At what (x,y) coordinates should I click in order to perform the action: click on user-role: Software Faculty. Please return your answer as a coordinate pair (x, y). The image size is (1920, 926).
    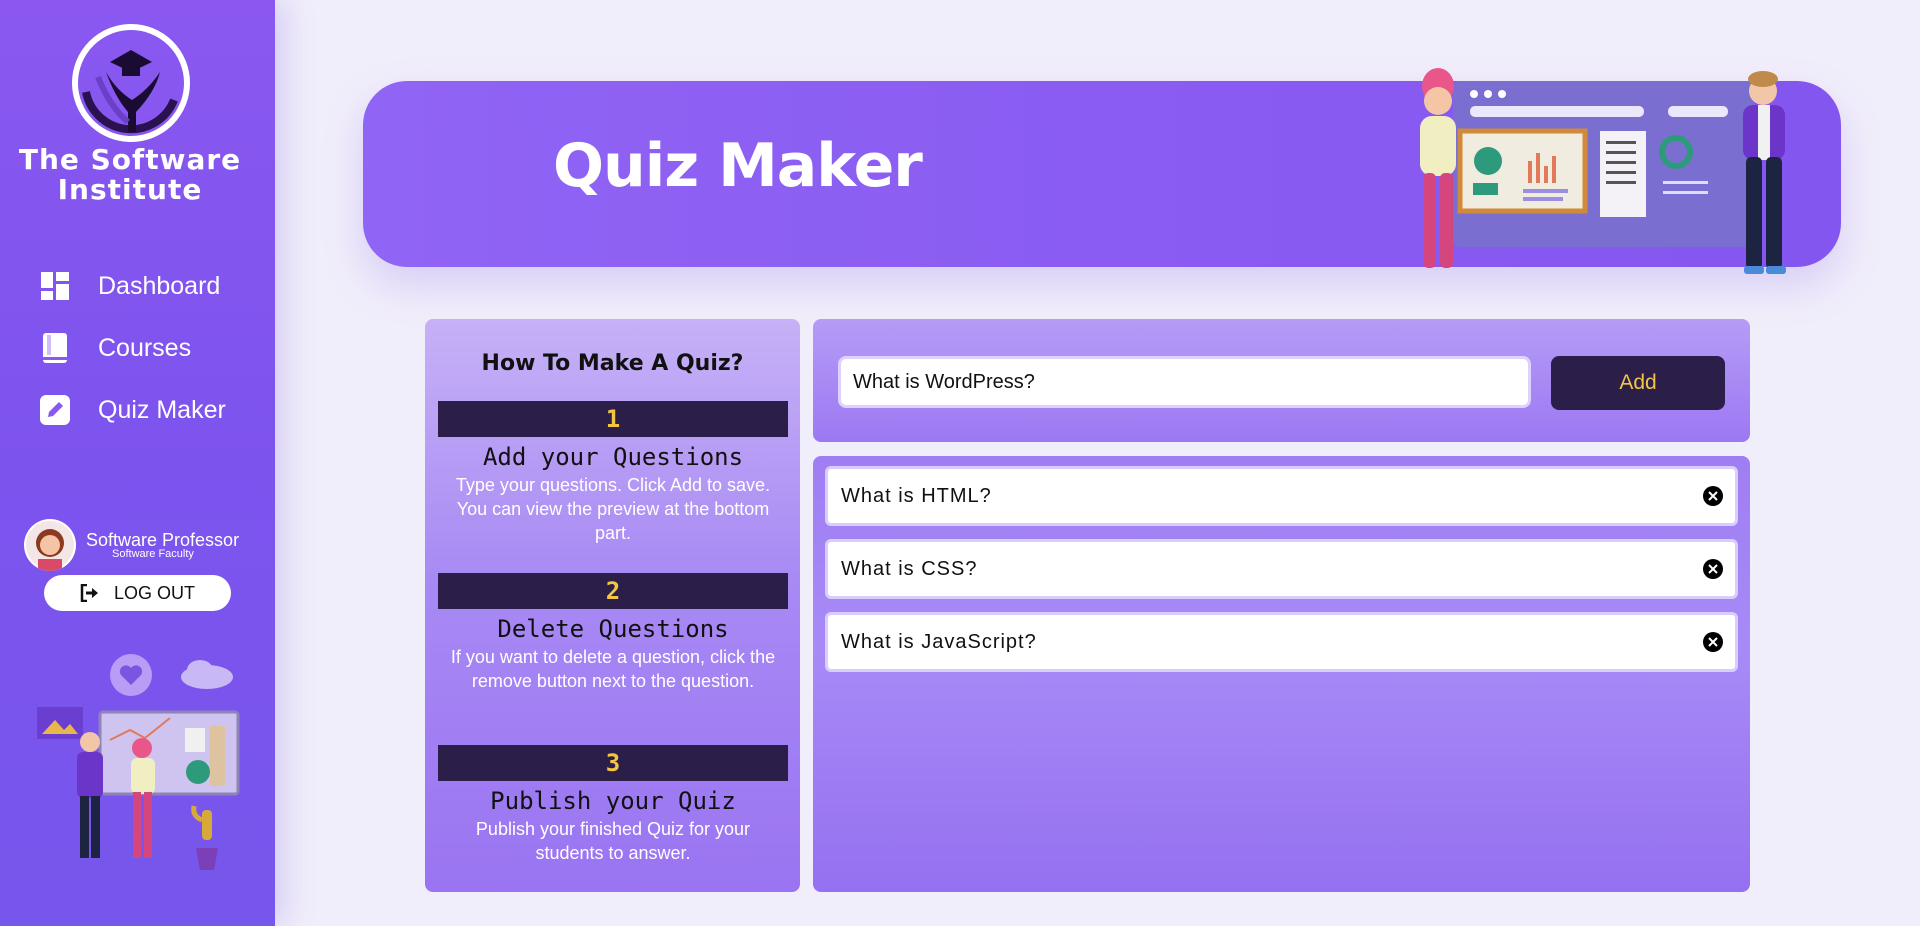
    Looking at the image, I should click on (153, 553).